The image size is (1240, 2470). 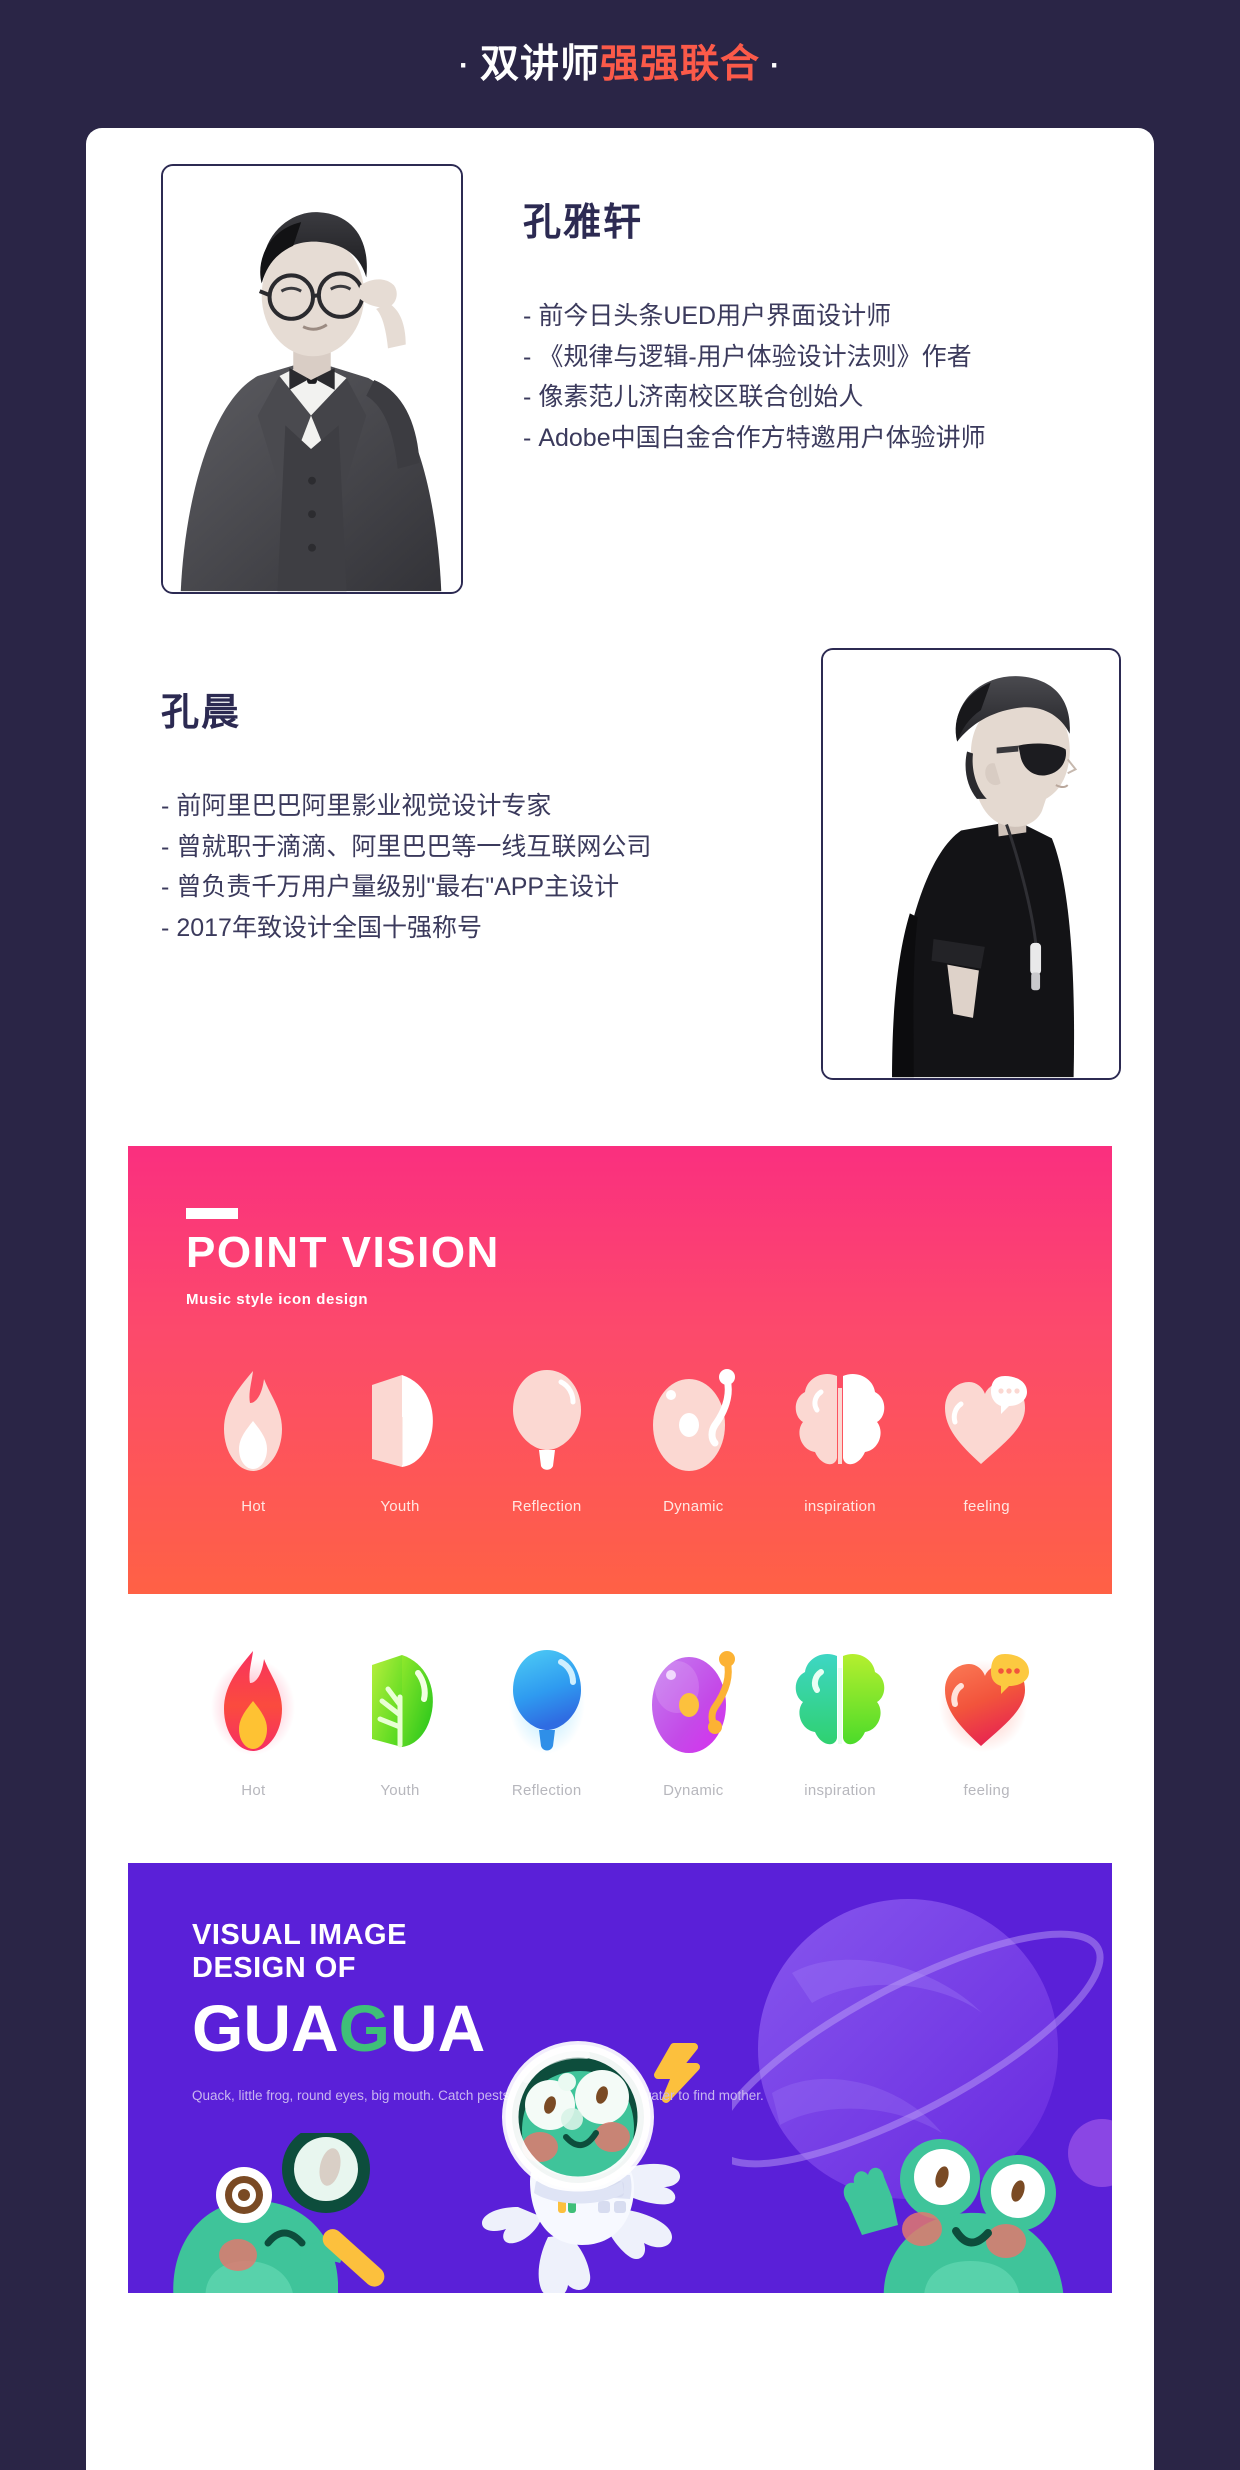 I want to click on point-vision-heading-block: POINT VISION Music style icon design, so click(x=620, y=1227).